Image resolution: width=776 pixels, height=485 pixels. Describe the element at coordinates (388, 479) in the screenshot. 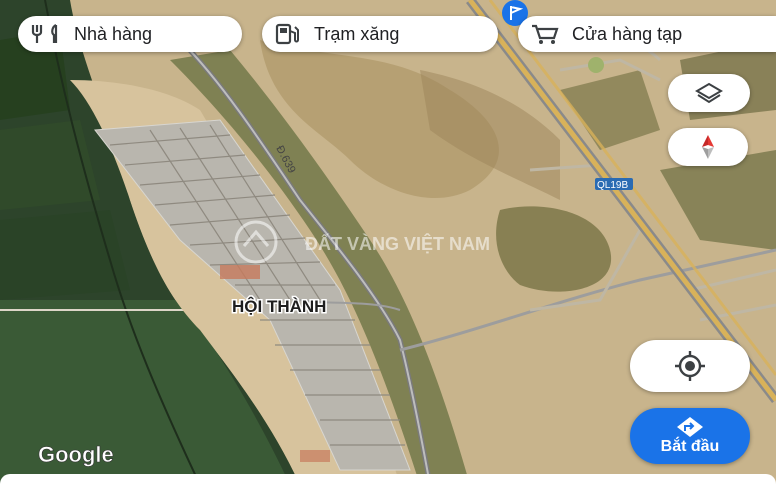

I see `bottom-sheet-handle` at that location.